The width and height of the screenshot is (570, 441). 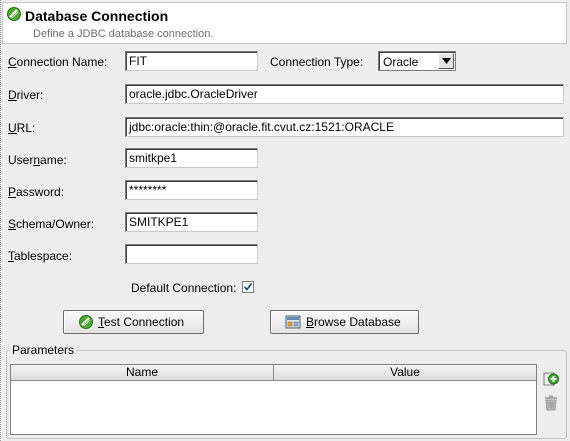 I want to click on chevron-down-icon, so click(x=446, y=61).